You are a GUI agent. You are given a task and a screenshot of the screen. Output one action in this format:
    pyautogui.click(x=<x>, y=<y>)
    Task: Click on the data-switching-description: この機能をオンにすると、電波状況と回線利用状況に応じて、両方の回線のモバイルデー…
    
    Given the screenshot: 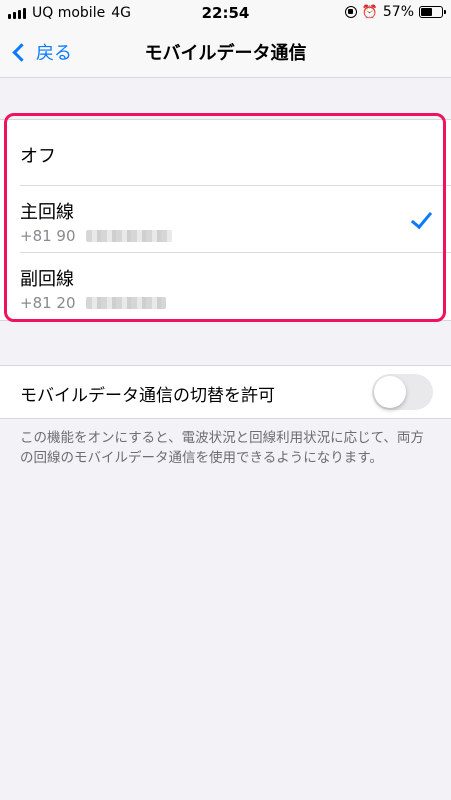 What is the action you would take?
    pyautogui.click(x=222, y=448)
    